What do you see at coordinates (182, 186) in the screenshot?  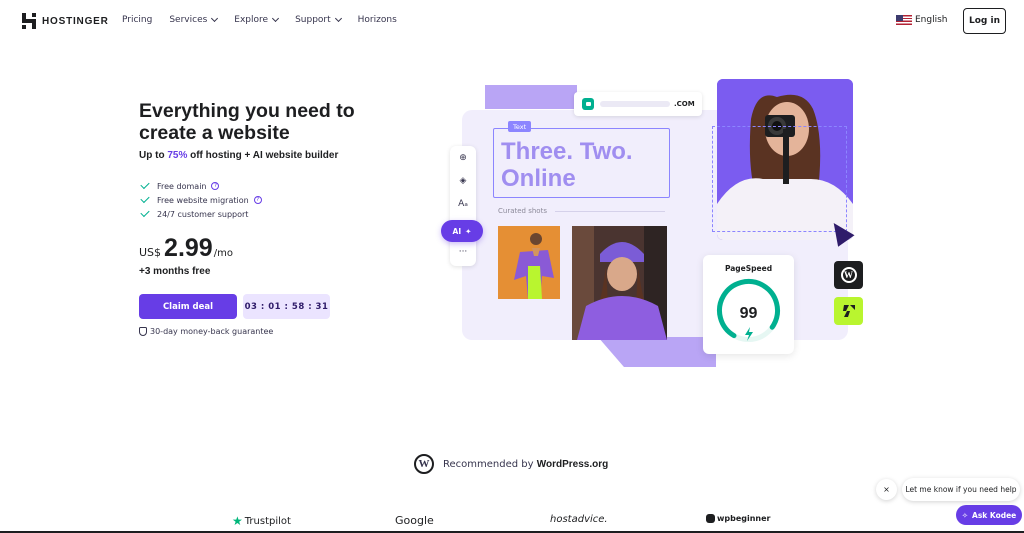 I see `feature-text: Free domain` at bounding box center [182, 186].